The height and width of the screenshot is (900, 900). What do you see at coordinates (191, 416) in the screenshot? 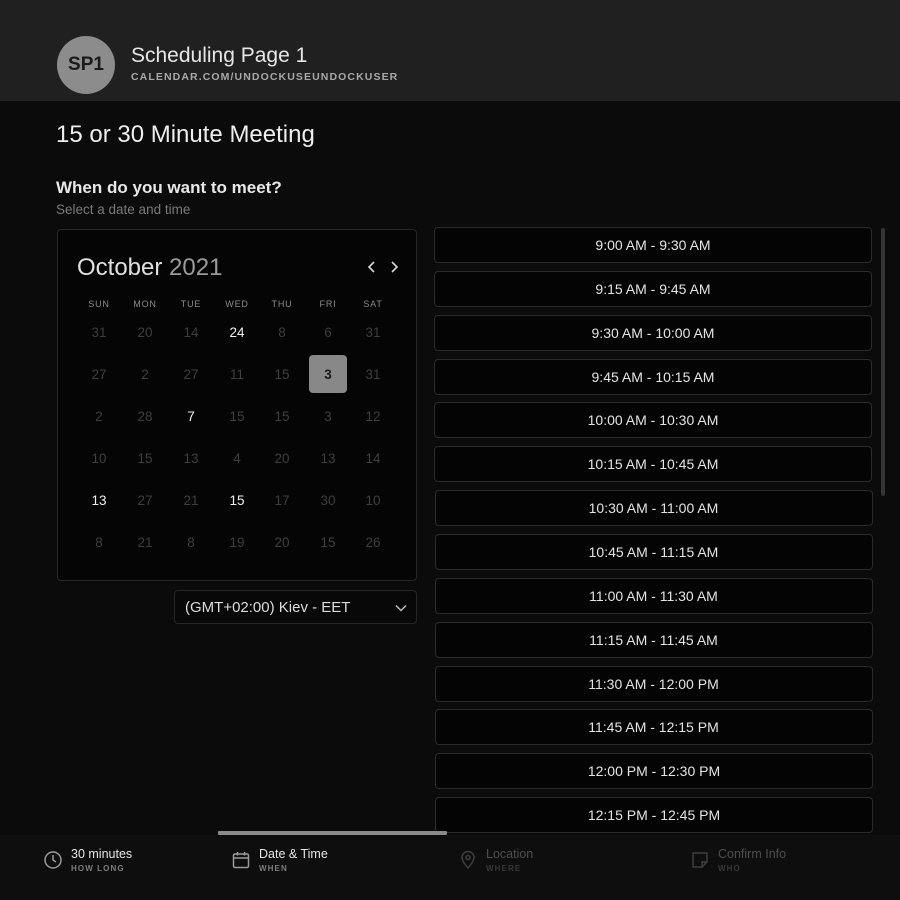
I see `calendar-day: 7` at bounding box center [191, 416].